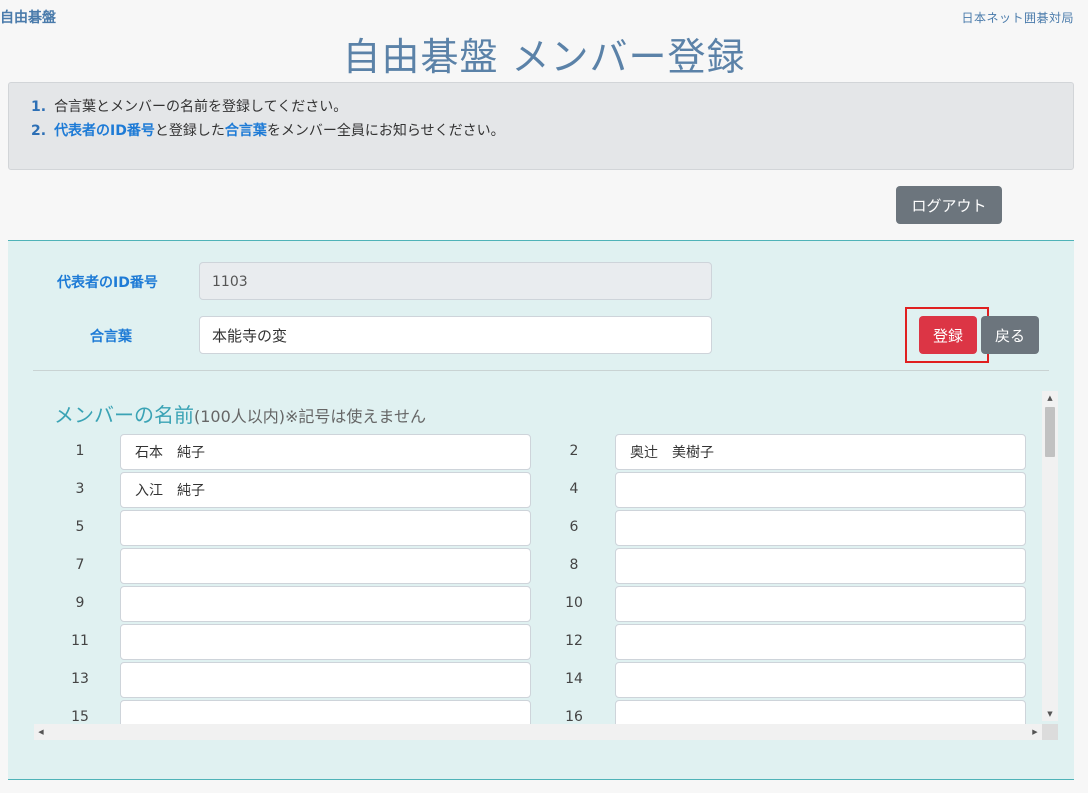 The height and width of the screenshot is (793, 1088). What do you see at coordinates (80, 565) in the screenshot?
I see `member-number: 7` at bounding box center [80, 565].